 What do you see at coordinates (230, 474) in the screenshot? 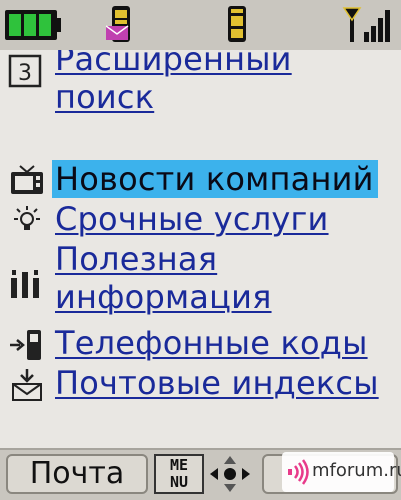
I see `navigation-joystick-icon` at bounding box center [230, 474].